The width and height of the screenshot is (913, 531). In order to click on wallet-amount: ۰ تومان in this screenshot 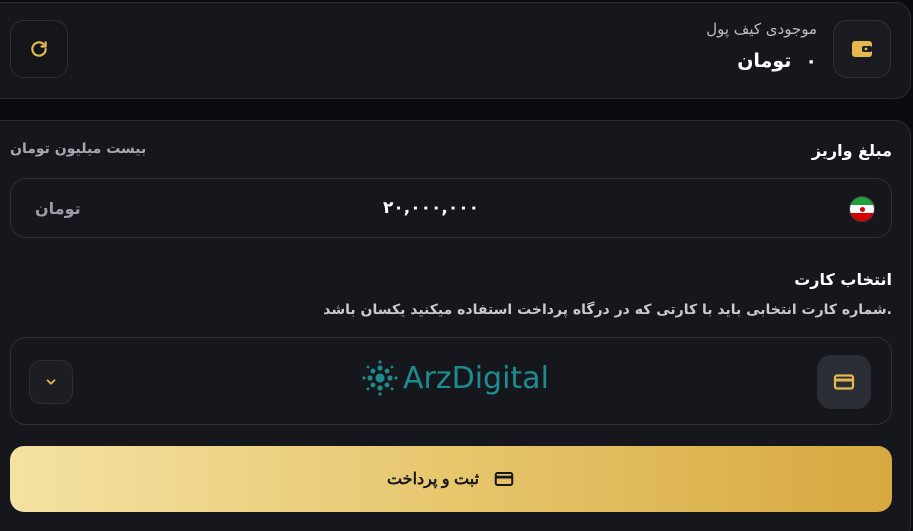, I will do `click(777, 61)`.